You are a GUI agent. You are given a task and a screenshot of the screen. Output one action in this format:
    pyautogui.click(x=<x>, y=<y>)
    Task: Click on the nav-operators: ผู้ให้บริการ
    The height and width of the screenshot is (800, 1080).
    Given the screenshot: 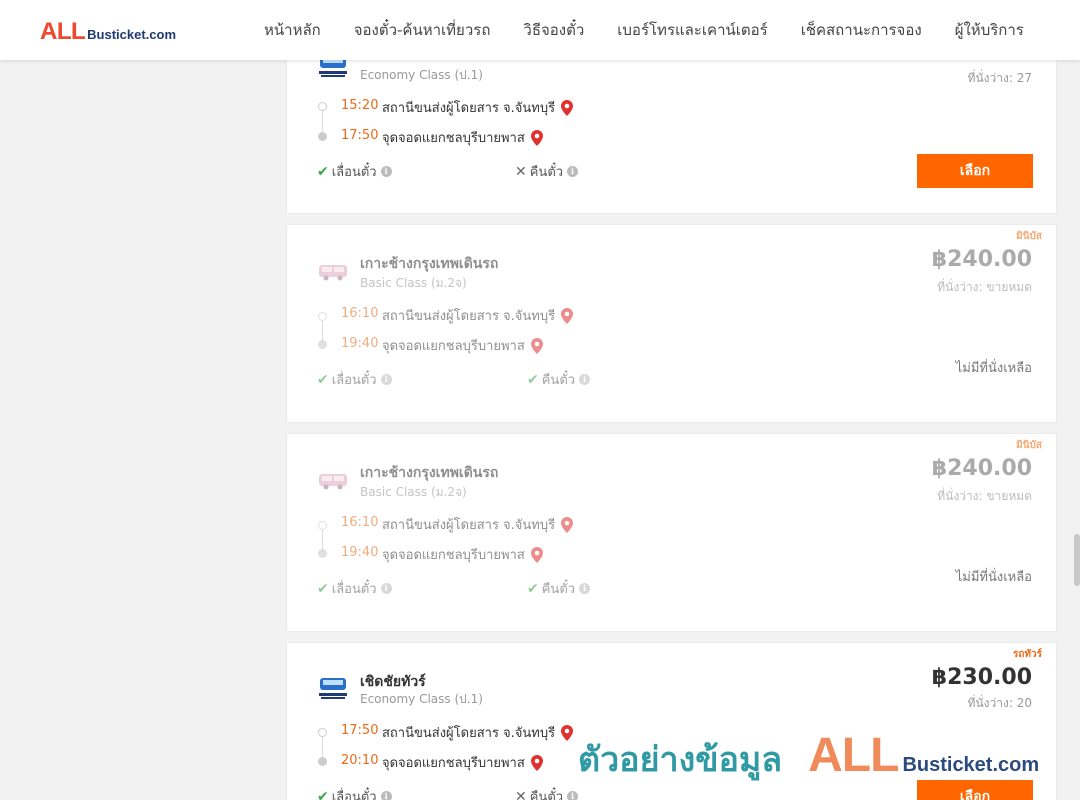 What is the action you would take?
    pyautogui.click(x=989, y=30)
    